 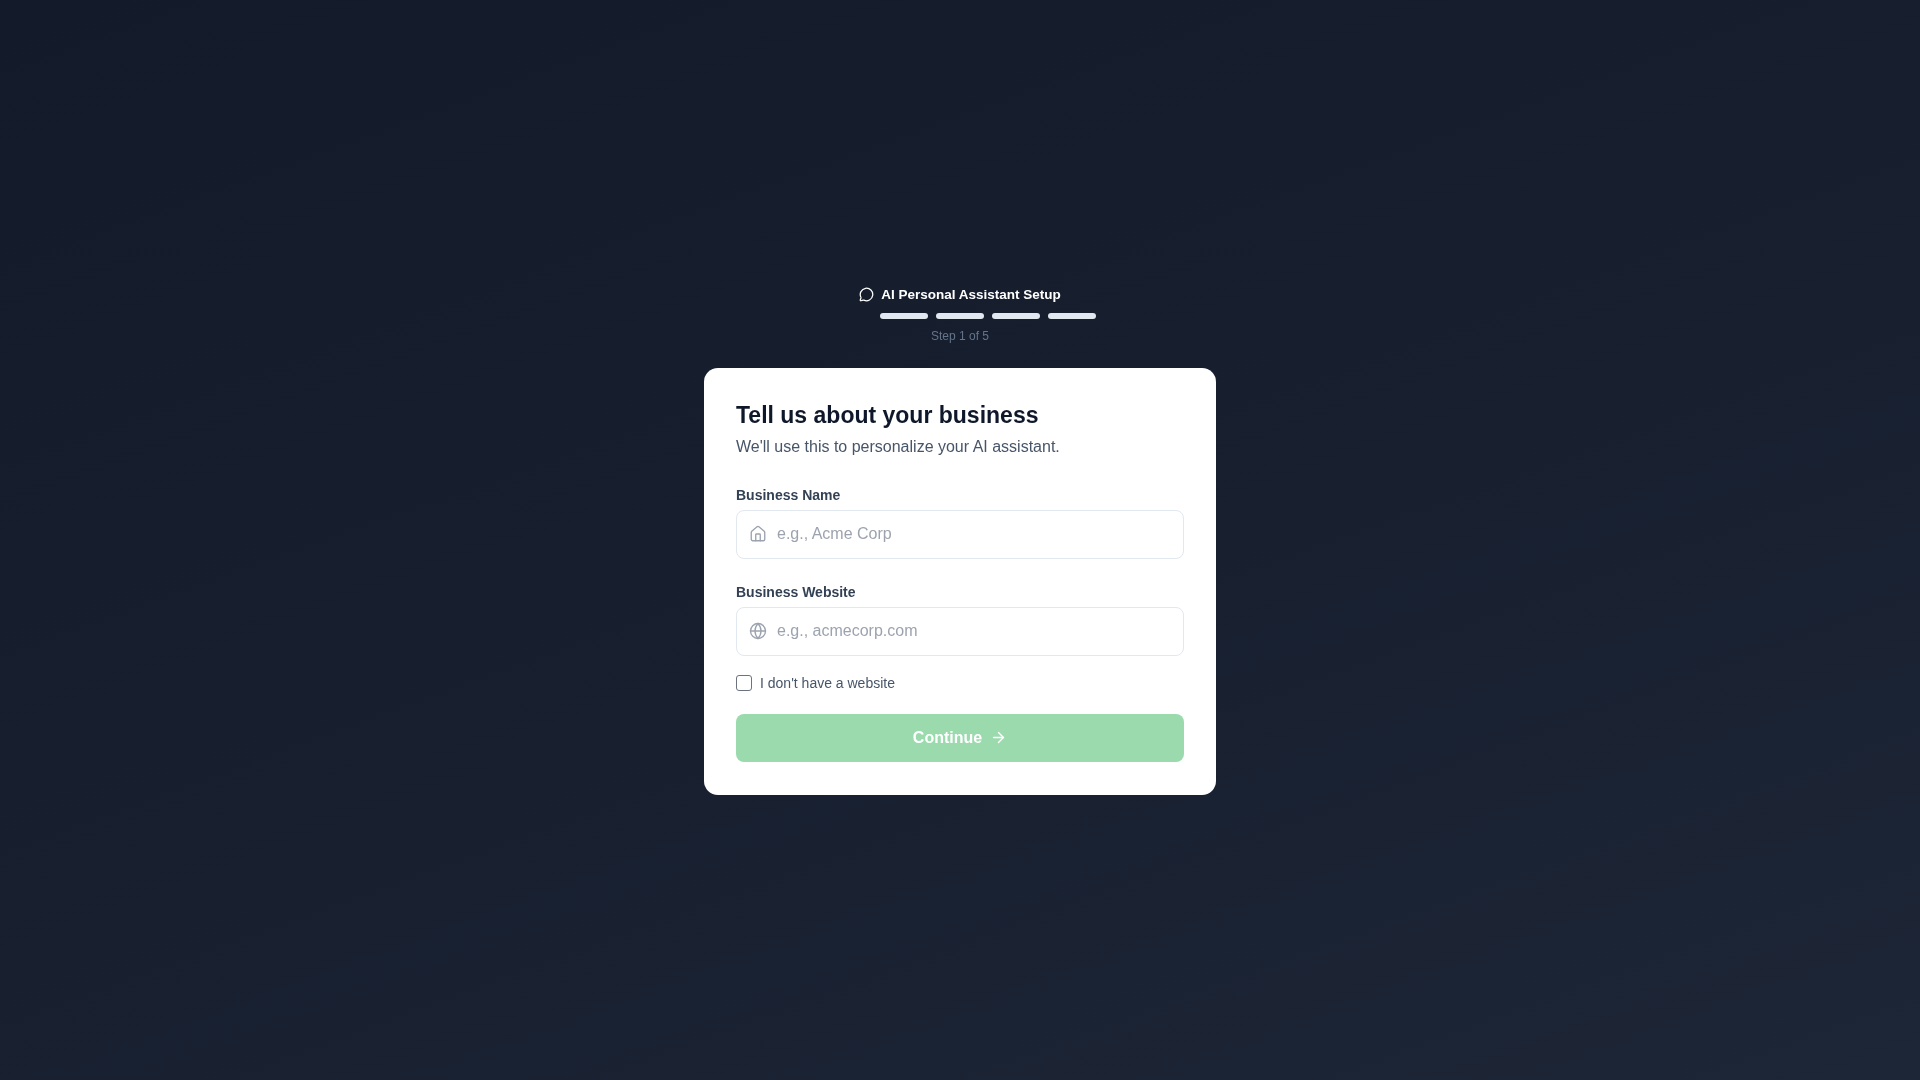 What do you see at coordinates (867, 294) in the screenshot?
I see `chat-bubble-icon` at bounding box center [867, 294].